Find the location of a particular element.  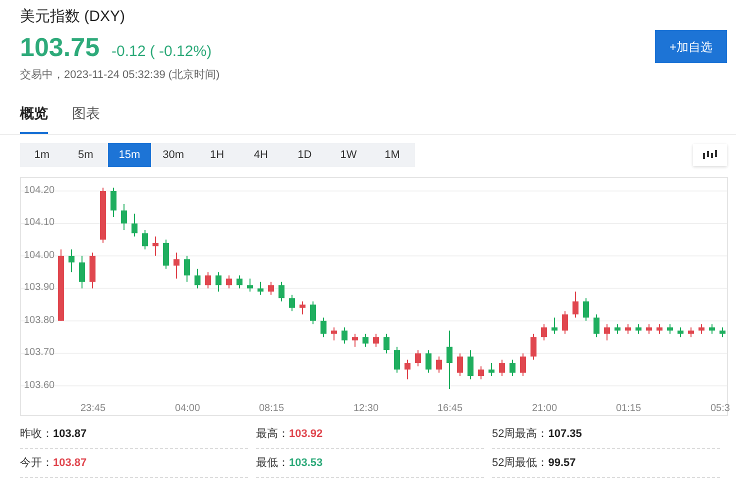

stat-value: 103.92 is located at coordinates (306, 434).